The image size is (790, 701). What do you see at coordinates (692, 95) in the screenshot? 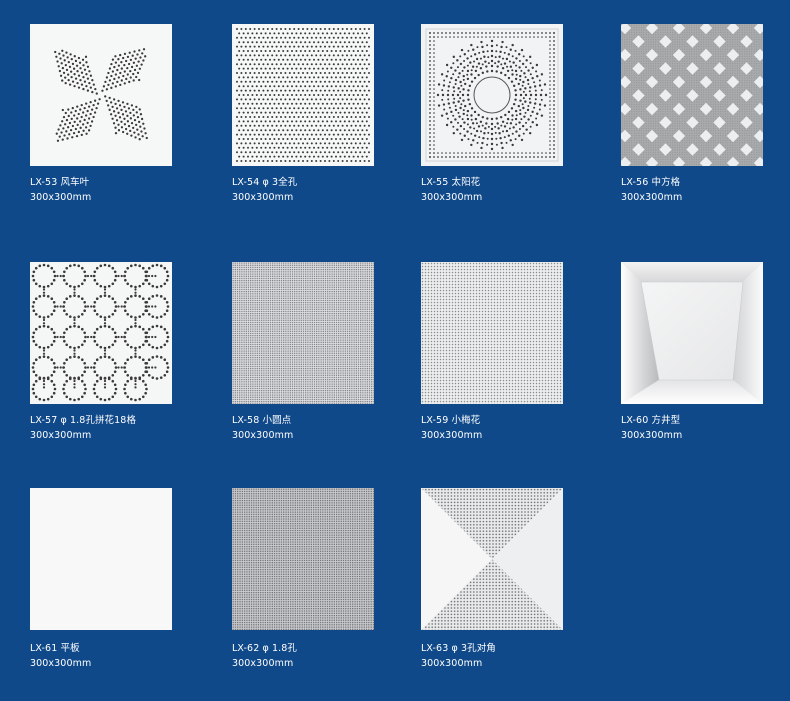
I see `panel-lx56-checker` at bounding box center [692, 95].